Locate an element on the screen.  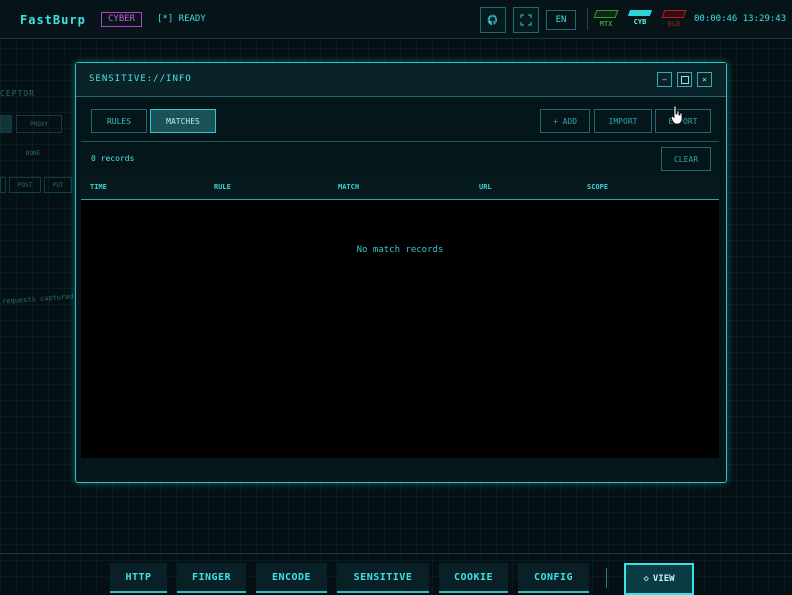
dock-sensitive: SENSITIVE is located at coordinates (383, 578).